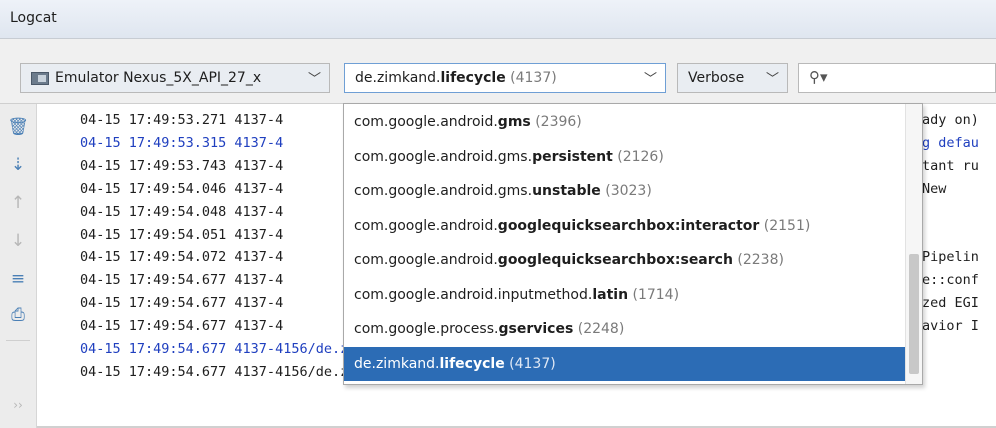 This screenshot has height=428, width=996. What do you see at coordinates (182, 188) in the screenshot?
I see `log-line: 04-15 17:49:54.046 4137-4` at bounding box center [182, 188].